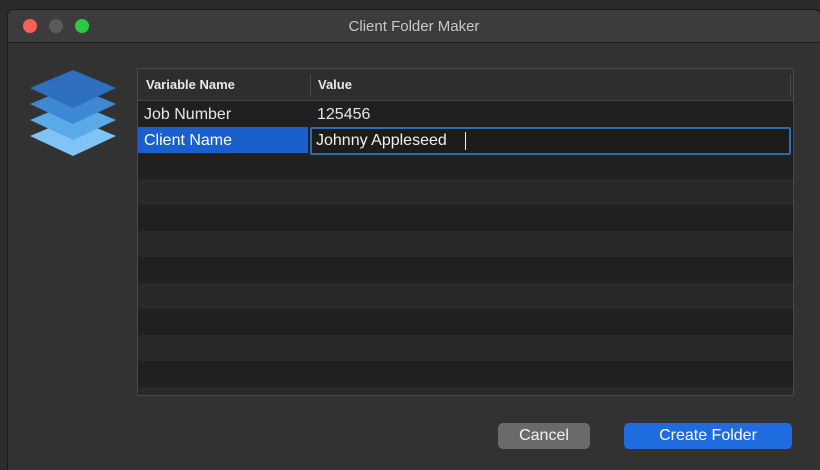 The width and height of the screenshot is (820, 470). I want to click on value-edit-field, so click(550, 141).